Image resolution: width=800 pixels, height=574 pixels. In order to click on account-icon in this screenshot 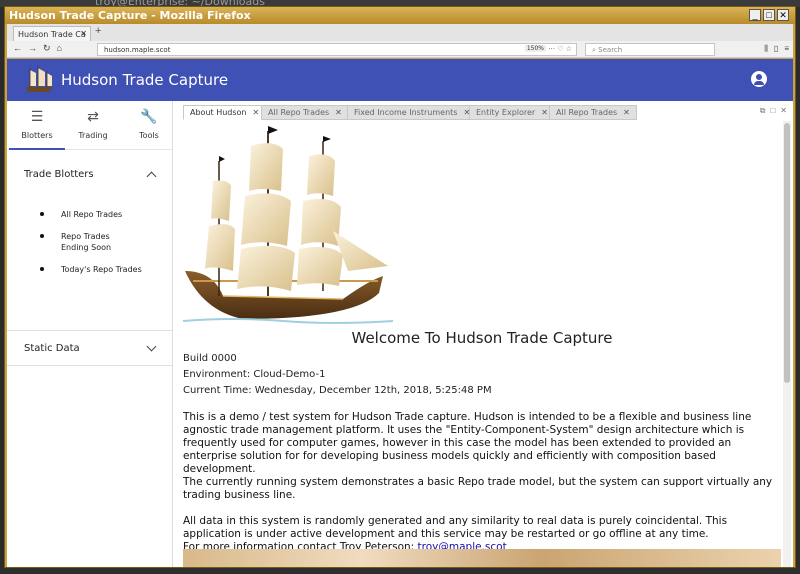, I will do `click(759, 79)`.